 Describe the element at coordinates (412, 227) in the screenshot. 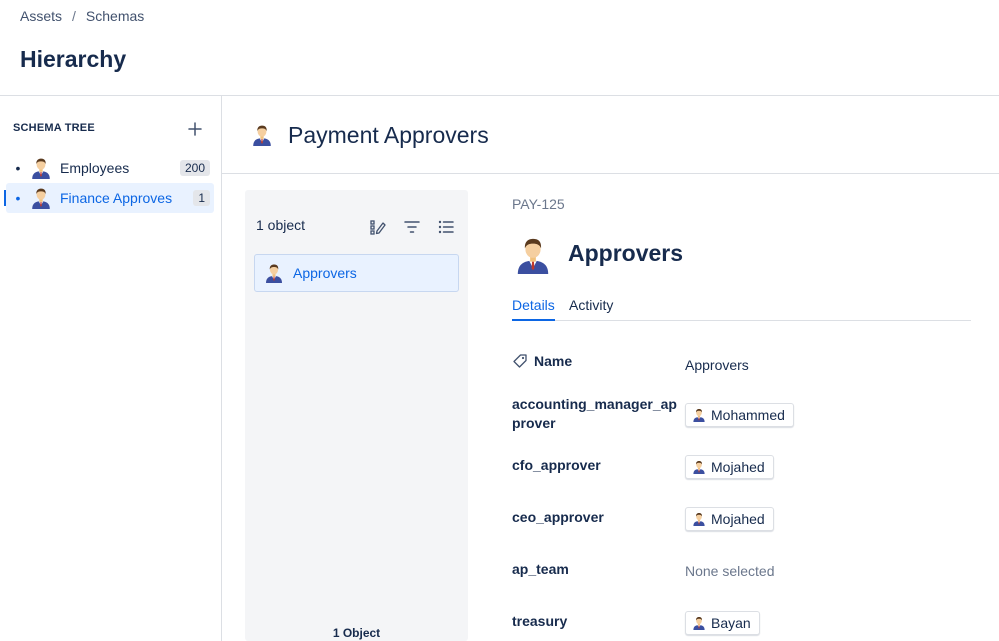

I see `filter-icon` at that location.